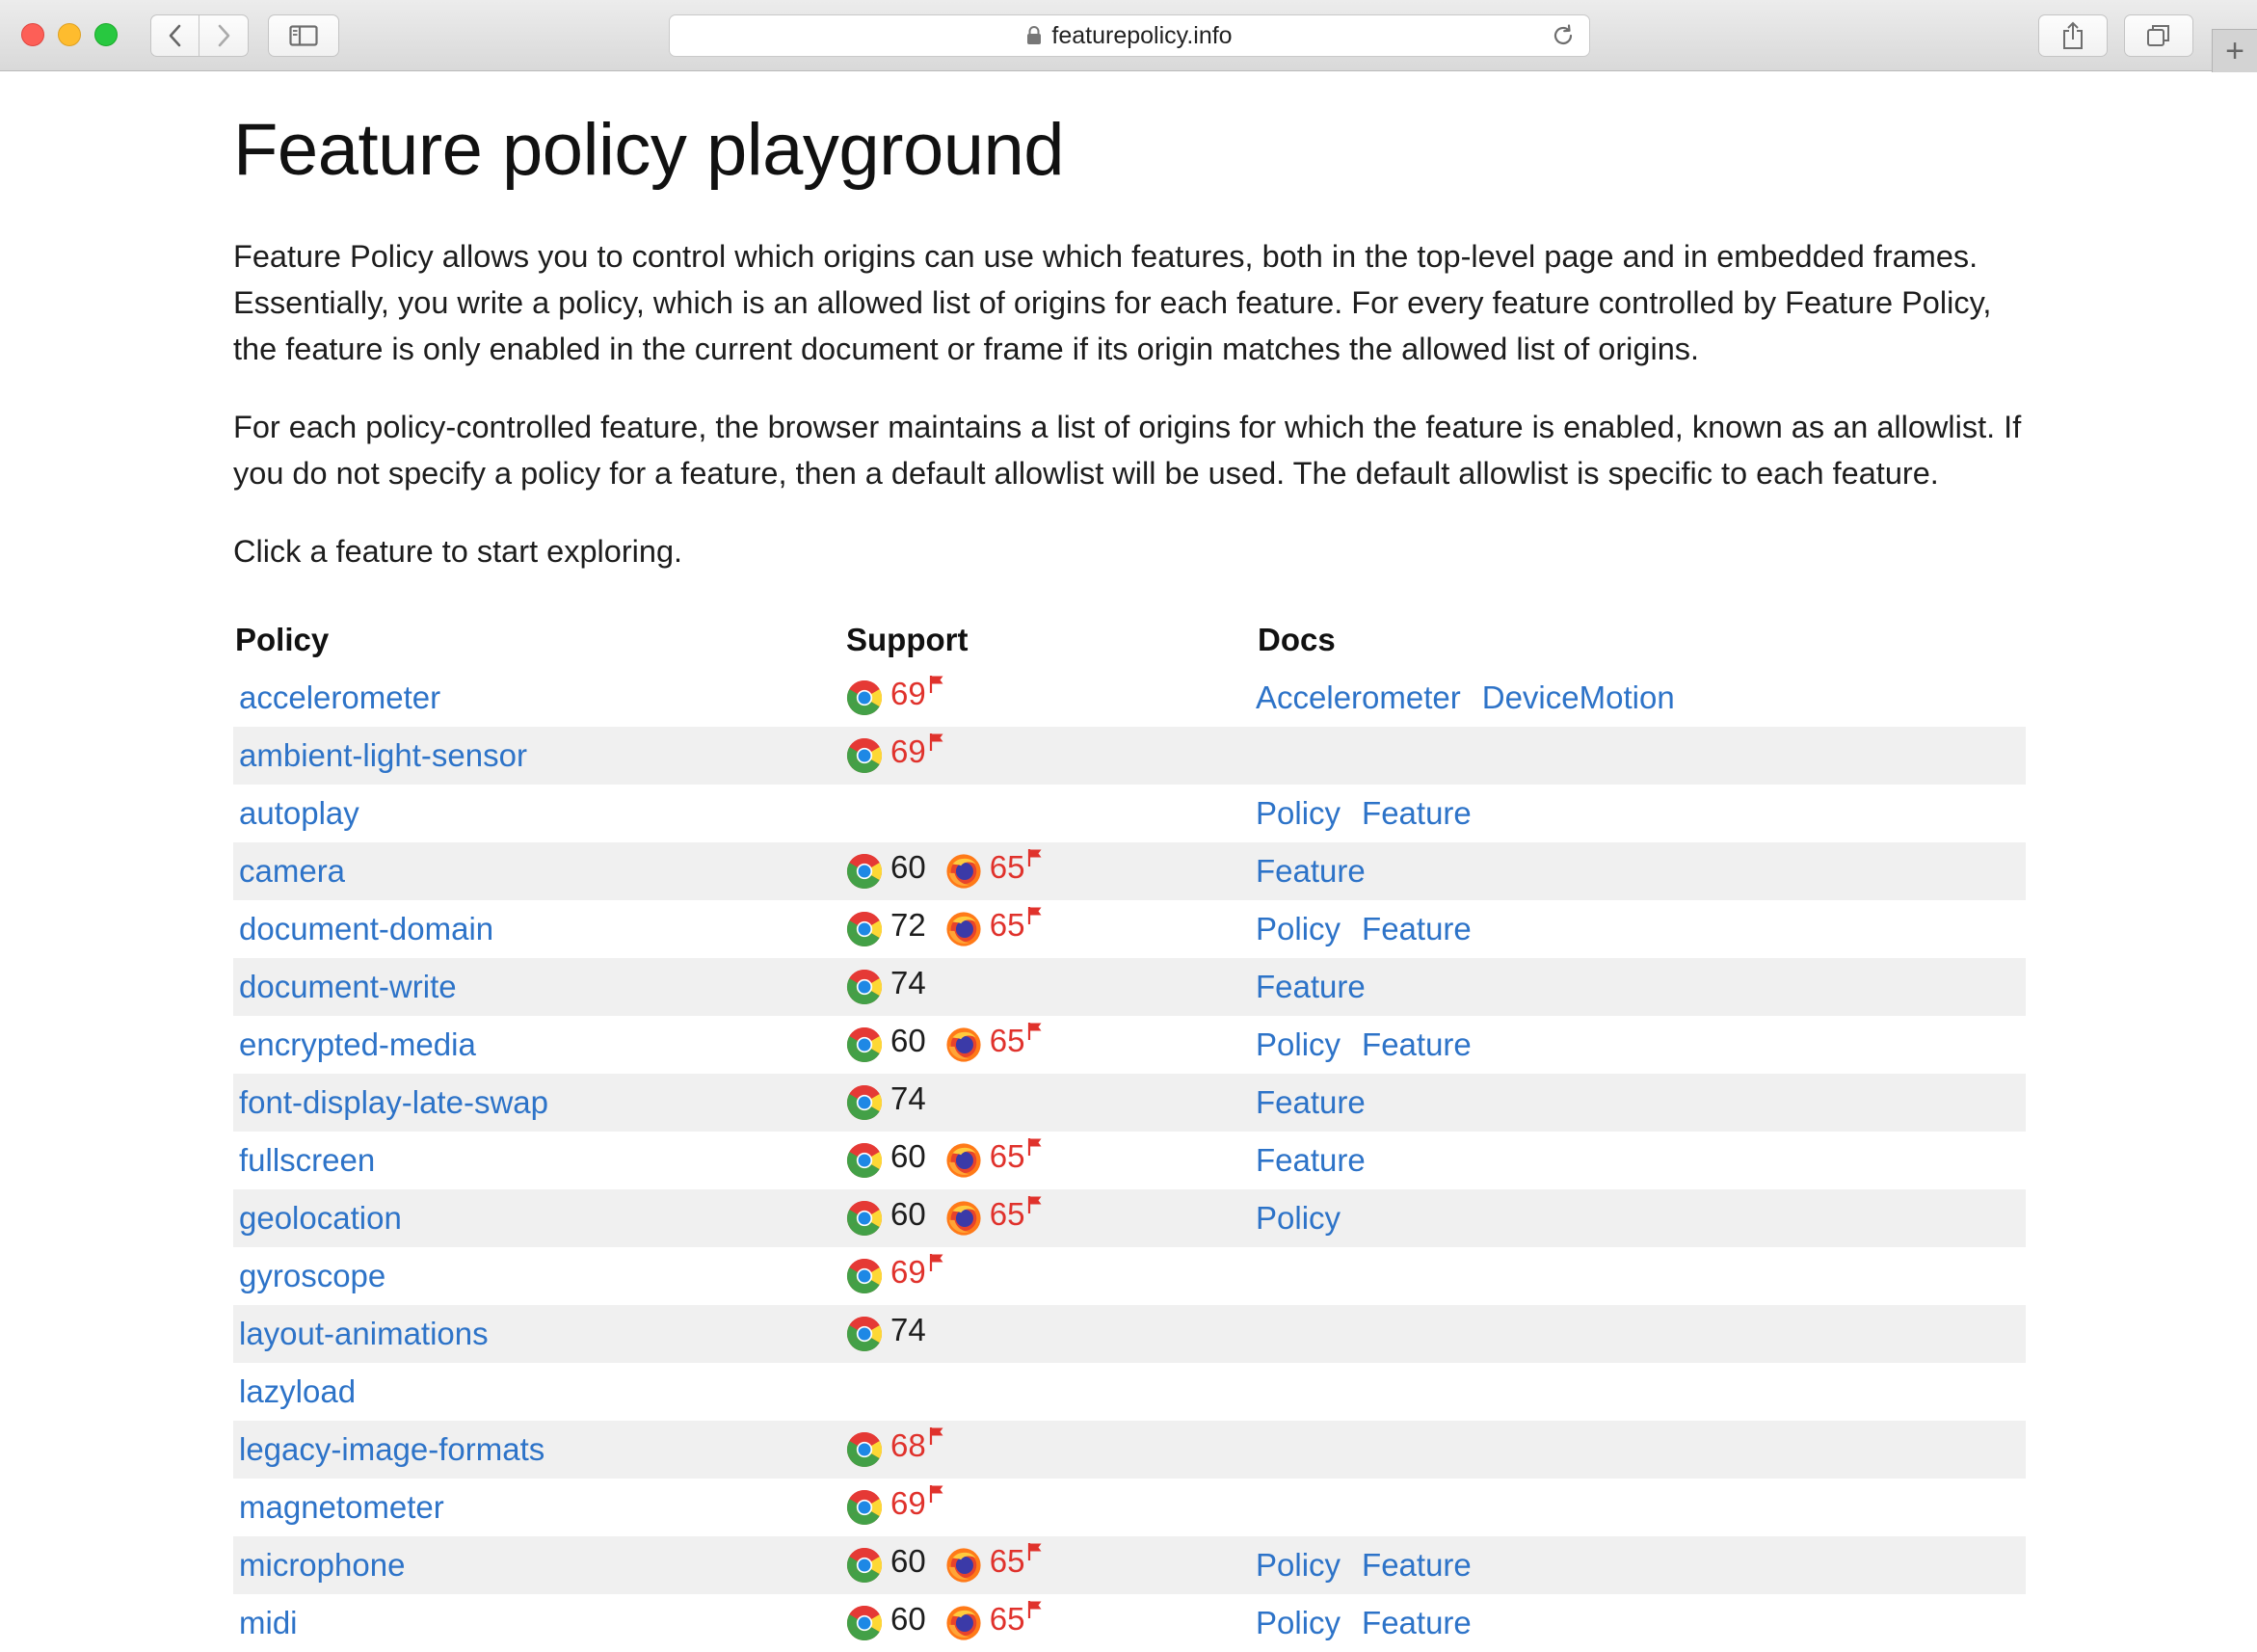 This screenshot has height=1652, width=2257. Describe the element at coordinates (1050, 929) in the screenshot. I see `support-cell: 72 65` at that location.